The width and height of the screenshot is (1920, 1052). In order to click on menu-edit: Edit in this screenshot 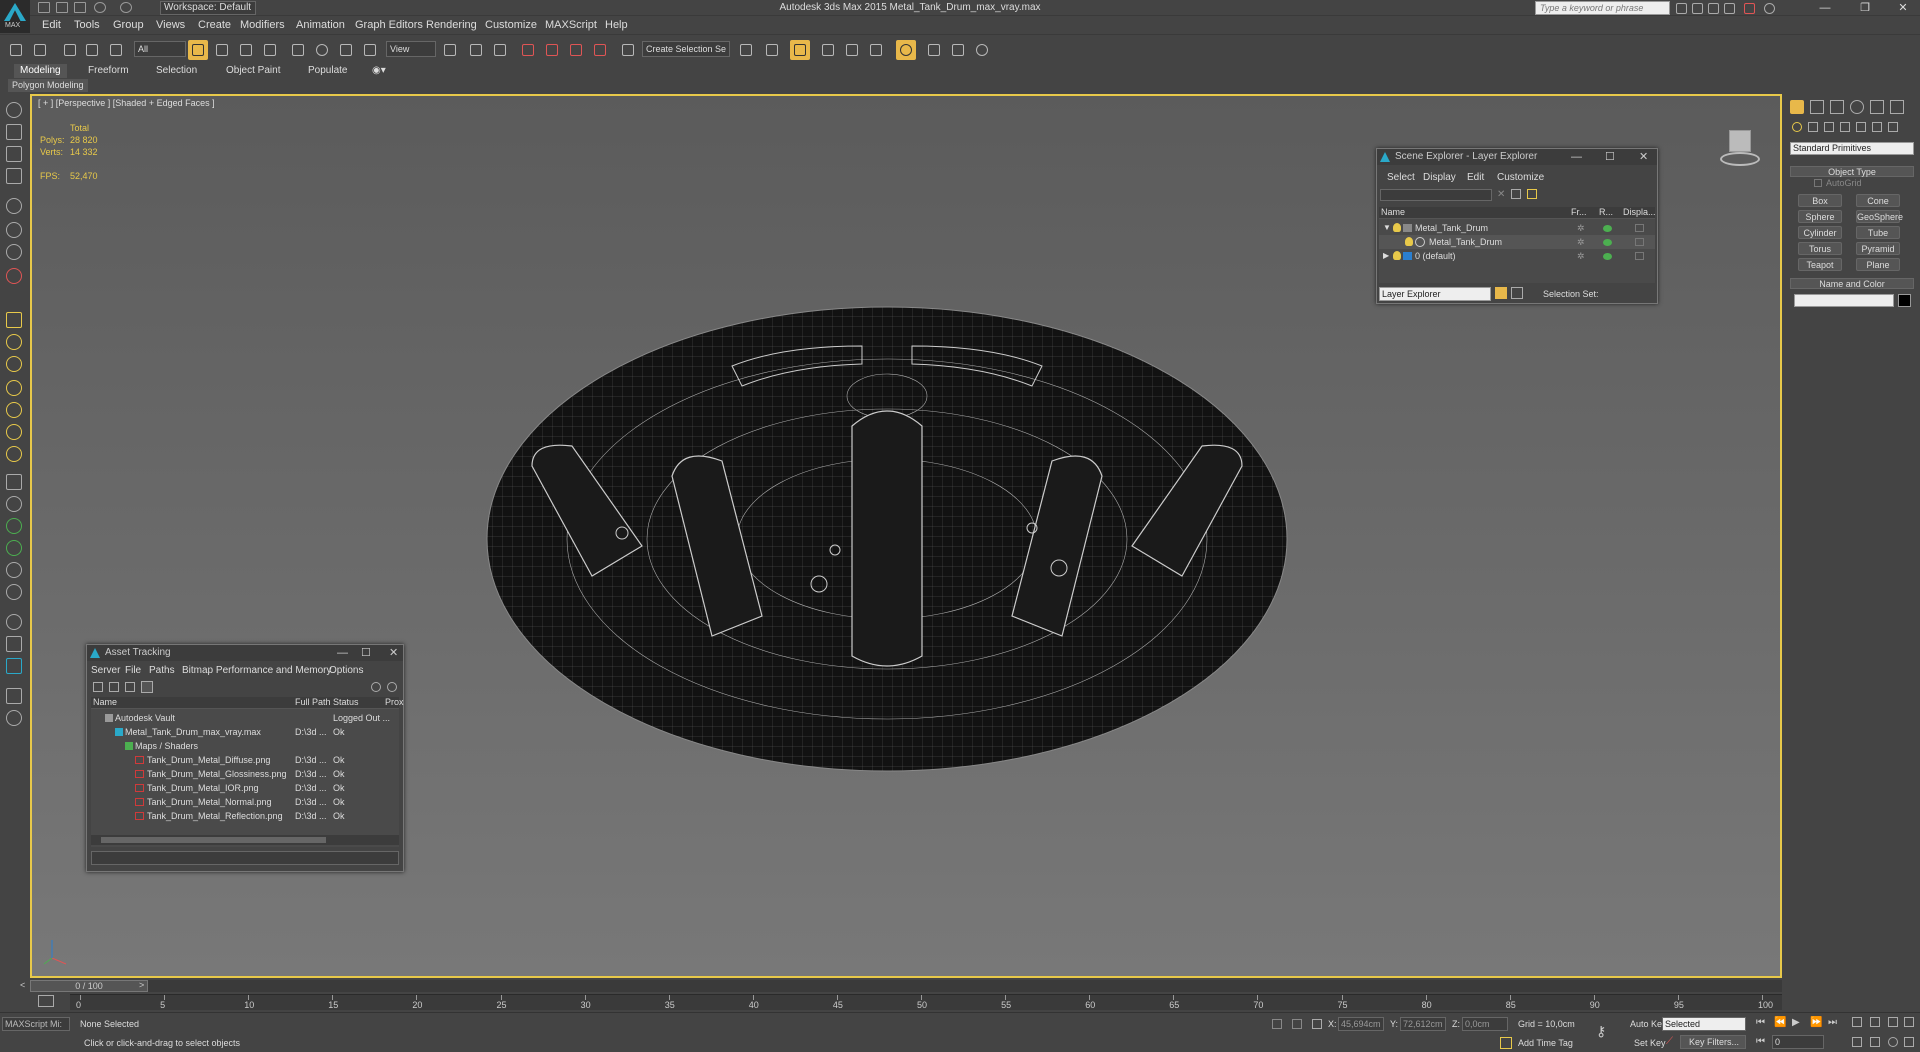, I will do `click(51, 25)`.